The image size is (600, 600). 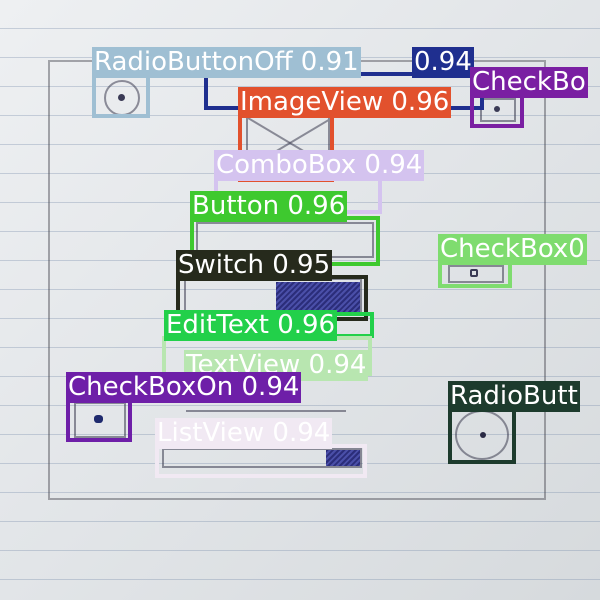 What do you see at coordinates (226, 62) in the screenshot?
I see `detection-label-radiobuttonoff: RadioButtonOff 0.91` at bounding box center [226, 62].